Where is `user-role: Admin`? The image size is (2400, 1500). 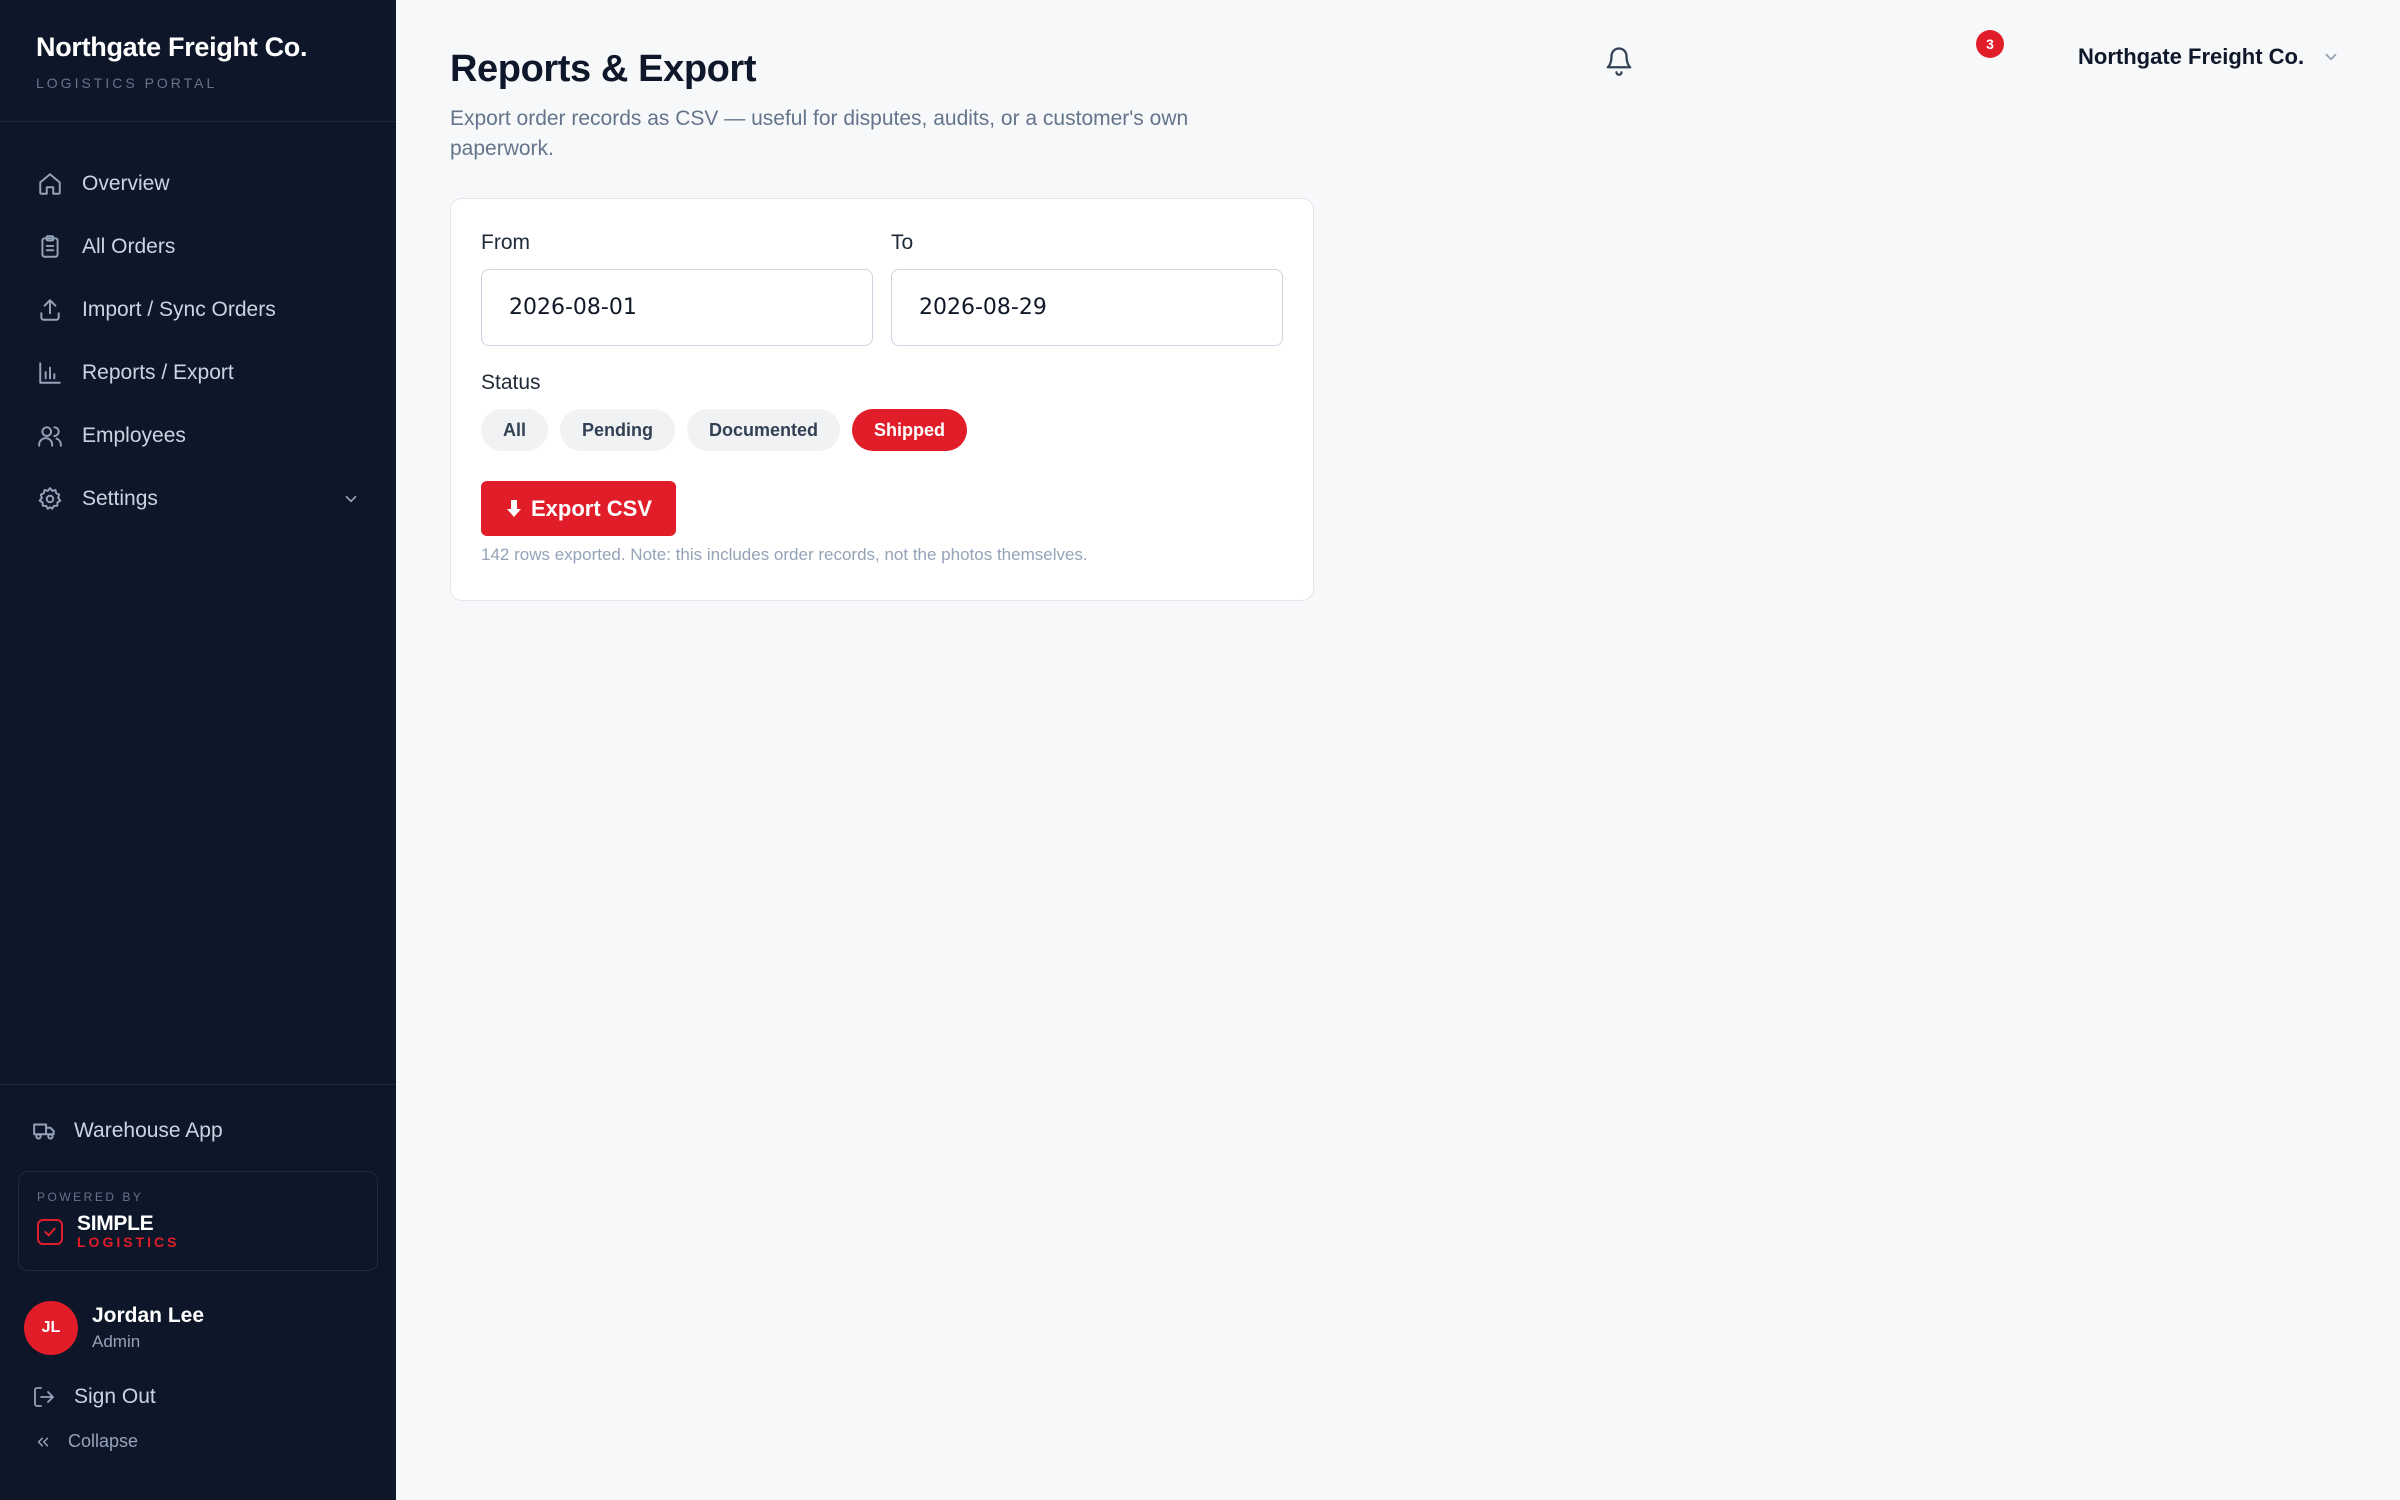
user-role: Admin is located at coordinates (116, 1341).